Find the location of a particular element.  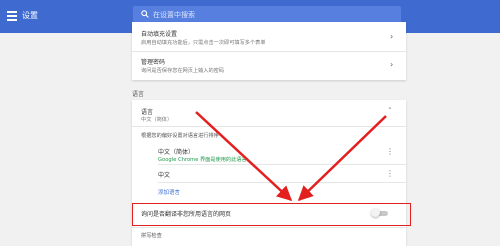

annotation-arrow-left is located at coordinates (244, 156).